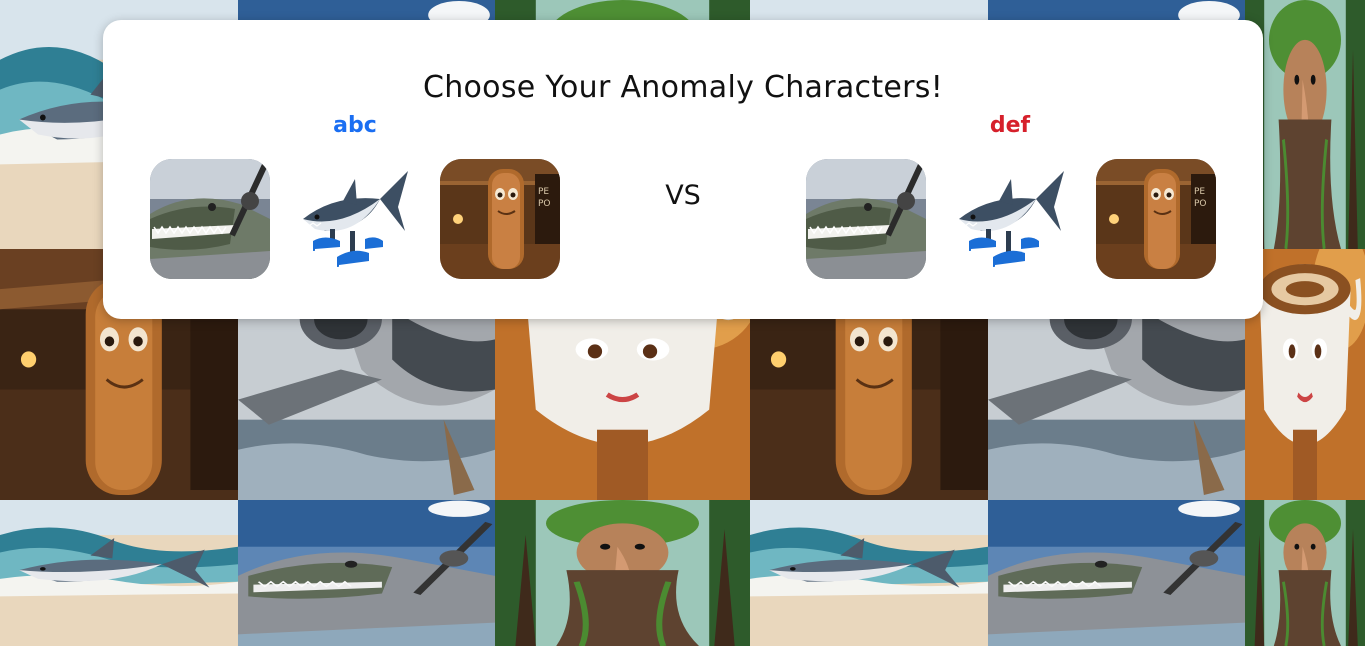 The height and width of the screenshot is (646, 1365). What do you see at coordinates (683, 195) in the screenshot?
I see `vs-label: VS` at bounding box center [683, 195].